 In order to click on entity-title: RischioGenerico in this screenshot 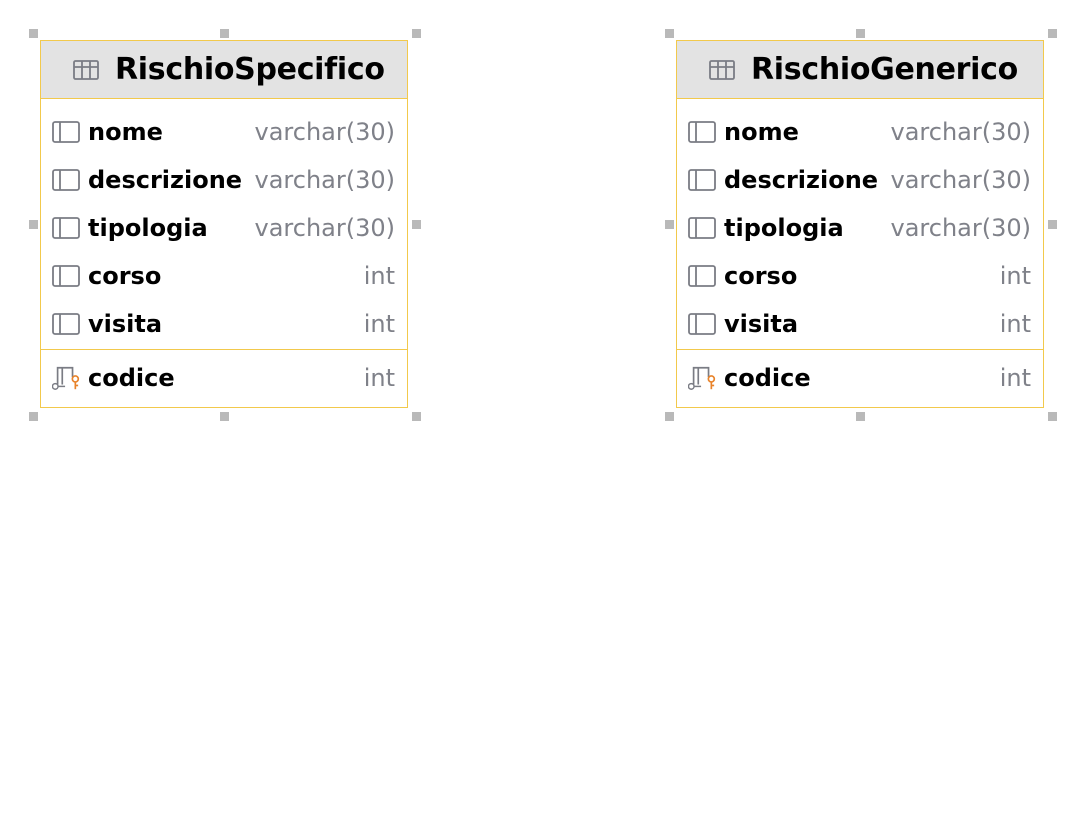, I will do `click(884, 69)`.